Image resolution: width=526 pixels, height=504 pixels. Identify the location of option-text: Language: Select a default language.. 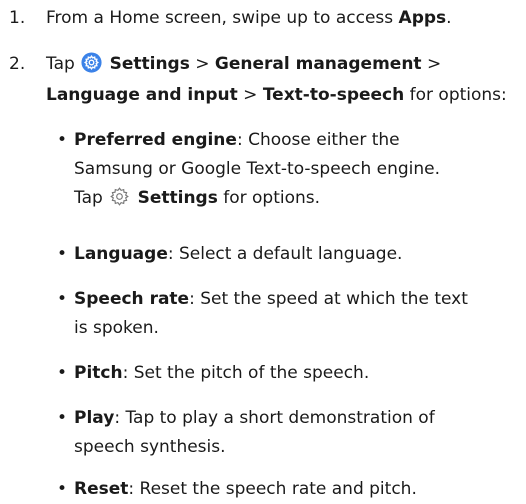
(298, 254).